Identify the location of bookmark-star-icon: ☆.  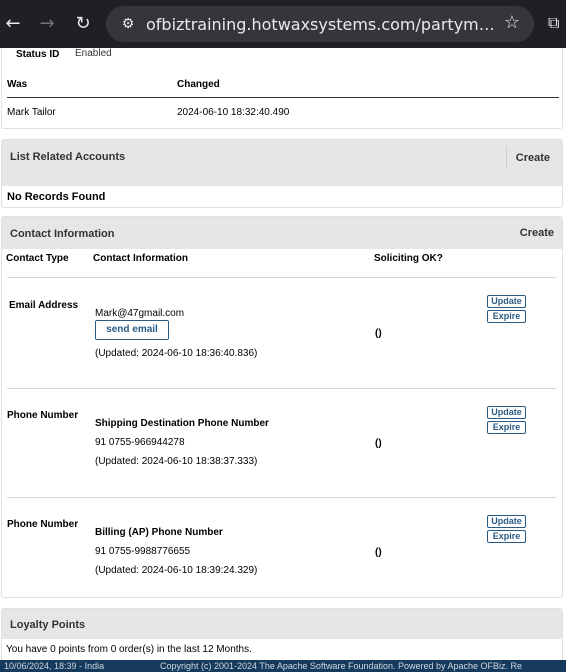
(512, 22).